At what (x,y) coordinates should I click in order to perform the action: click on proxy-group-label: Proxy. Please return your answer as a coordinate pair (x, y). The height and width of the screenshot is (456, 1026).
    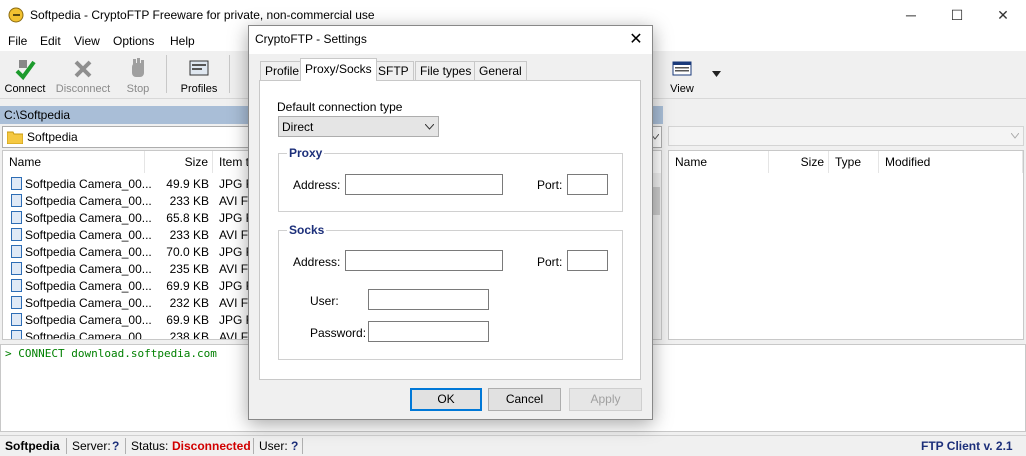
    Looking at the image, I should click on (306, 153).